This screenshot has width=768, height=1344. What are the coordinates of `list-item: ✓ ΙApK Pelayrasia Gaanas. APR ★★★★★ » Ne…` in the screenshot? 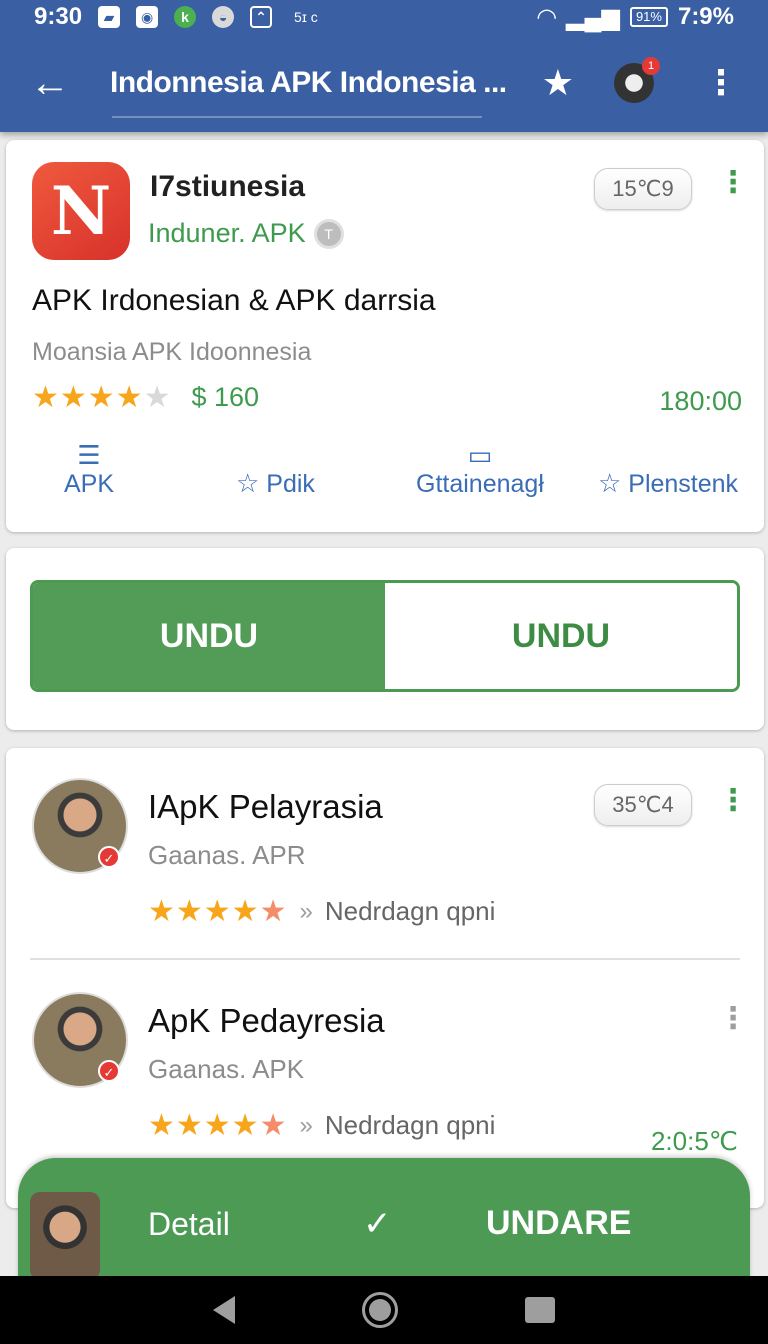 It's located at (385, 848).